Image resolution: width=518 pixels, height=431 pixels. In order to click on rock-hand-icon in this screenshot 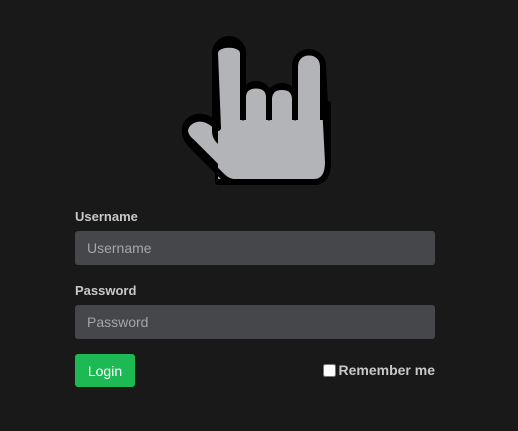, I will do `click(256, 112)`.